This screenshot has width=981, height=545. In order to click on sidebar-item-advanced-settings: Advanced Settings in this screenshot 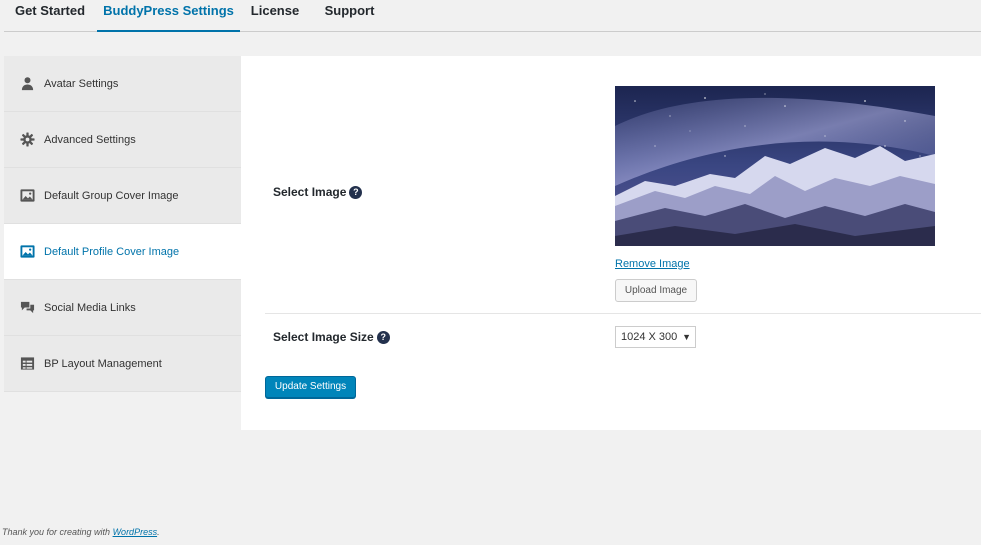, I will do `click(122, 140)`.